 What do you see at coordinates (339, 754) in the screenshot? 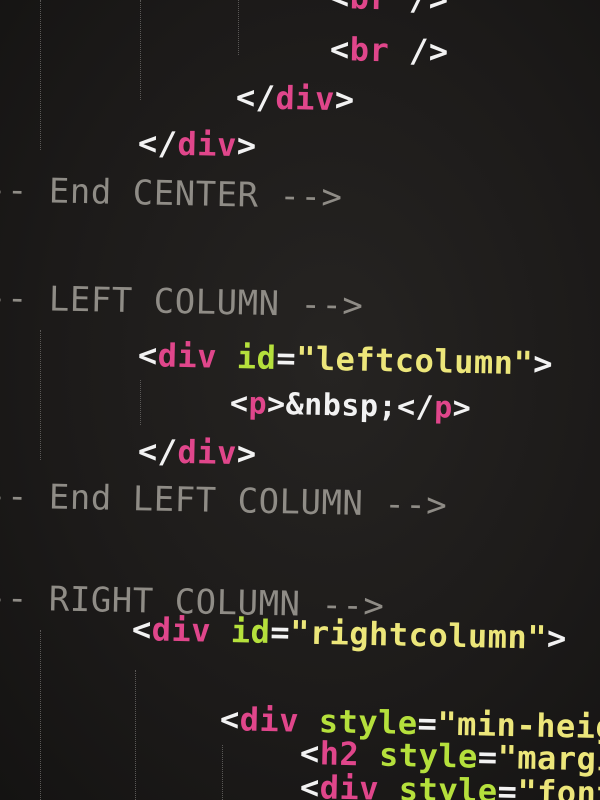
I see `code-token: h2` at bounding box center [339, 754].